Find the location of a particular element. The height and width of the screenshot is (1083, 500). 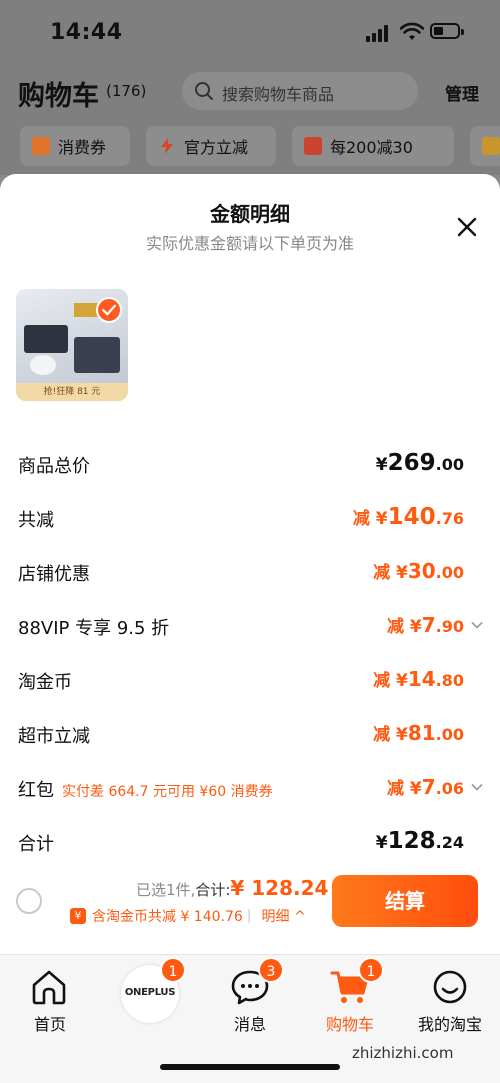

search-placeholder: 搜索购物车商品 is located at coordinates (278, 94).